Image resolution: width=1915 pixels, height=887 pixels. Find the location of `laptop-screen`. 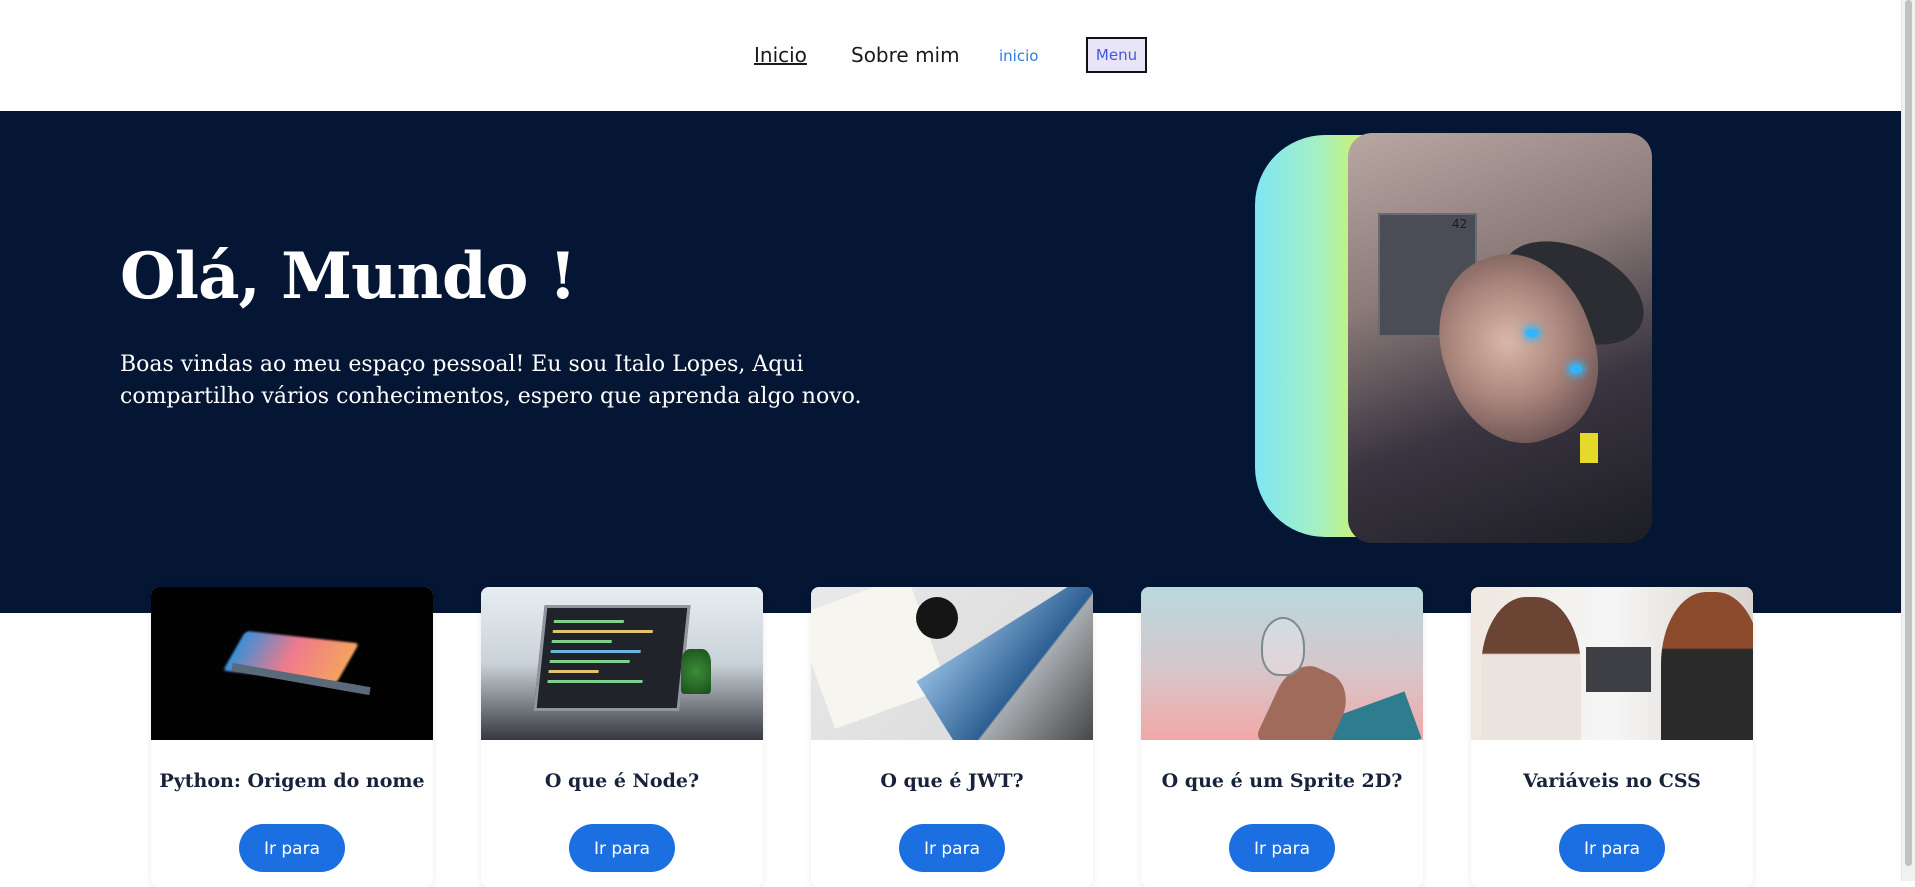

laptop-screen is located at coordinates (612, 658).